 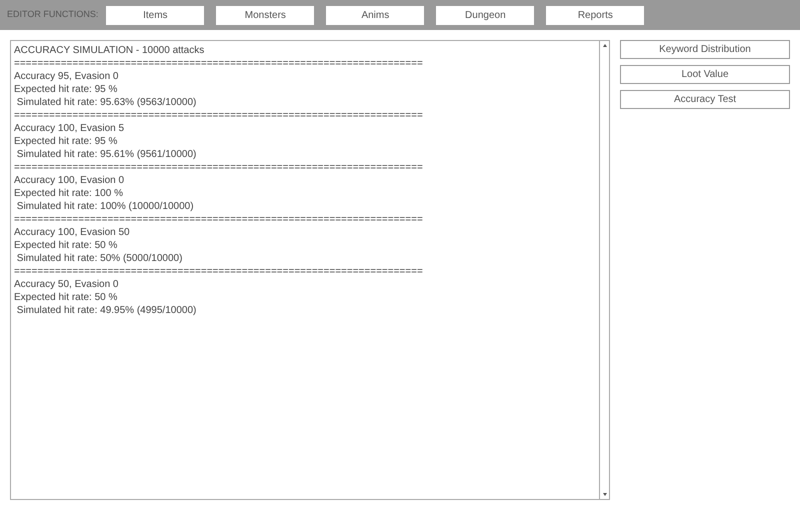 I want to click on output-line: Simulated hit rate: 95.61% (9561/10000), so click(x=107, y=154).